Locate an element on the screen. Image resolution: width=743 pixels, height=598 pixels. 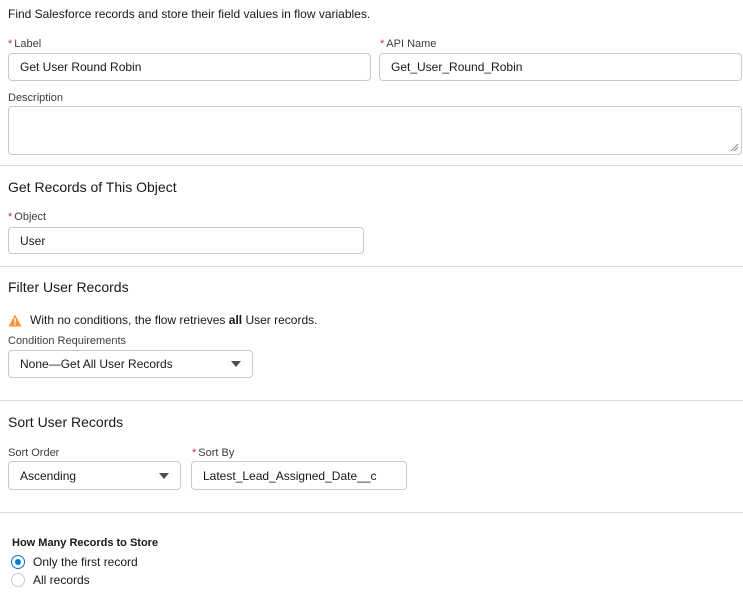
filter-section-title: Filter User Records is located at coordinates (68, 287).